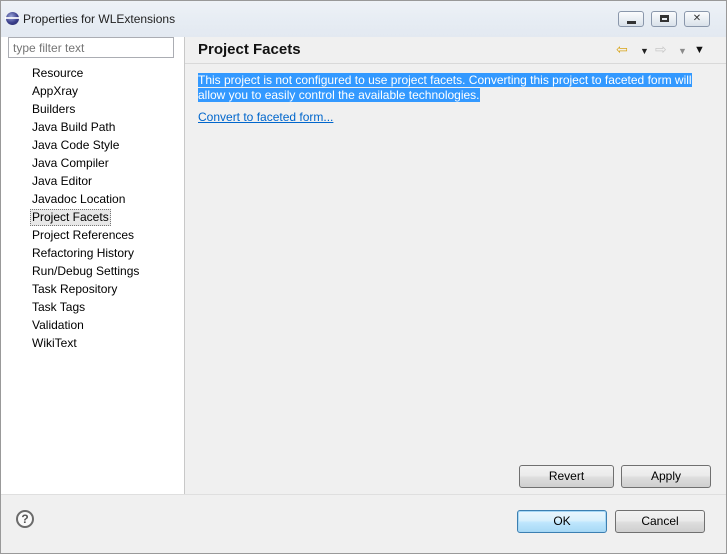 Image resolution: width=727 pixels, height=554 pixels. I want to click on page-title: Project Facets, so click(249, 49).